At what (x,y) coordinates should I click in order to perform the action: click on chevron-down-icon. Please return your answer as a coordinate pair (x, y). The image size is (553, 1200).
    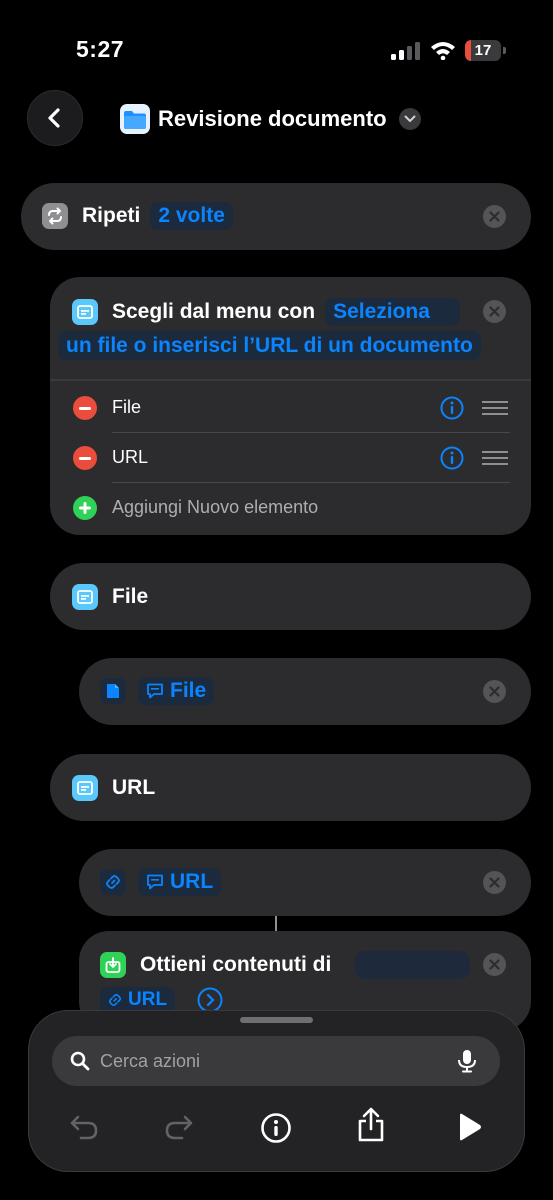
    Looking at the image, I should click on (410, 119).